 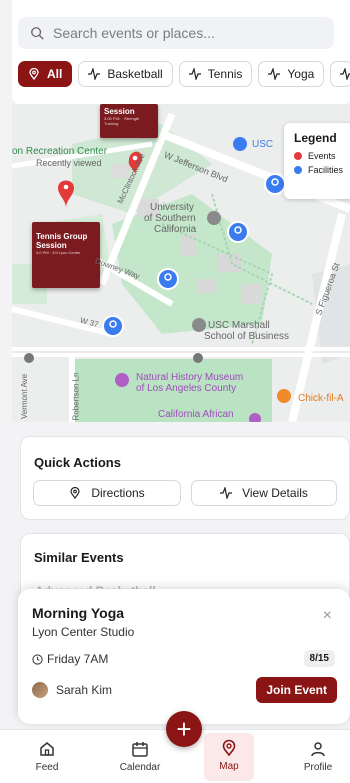 What do you see at coordinates (301, 74) in the screenshot?
I see `filter-chip-label: Yoga` at bounding box center [301, 74].